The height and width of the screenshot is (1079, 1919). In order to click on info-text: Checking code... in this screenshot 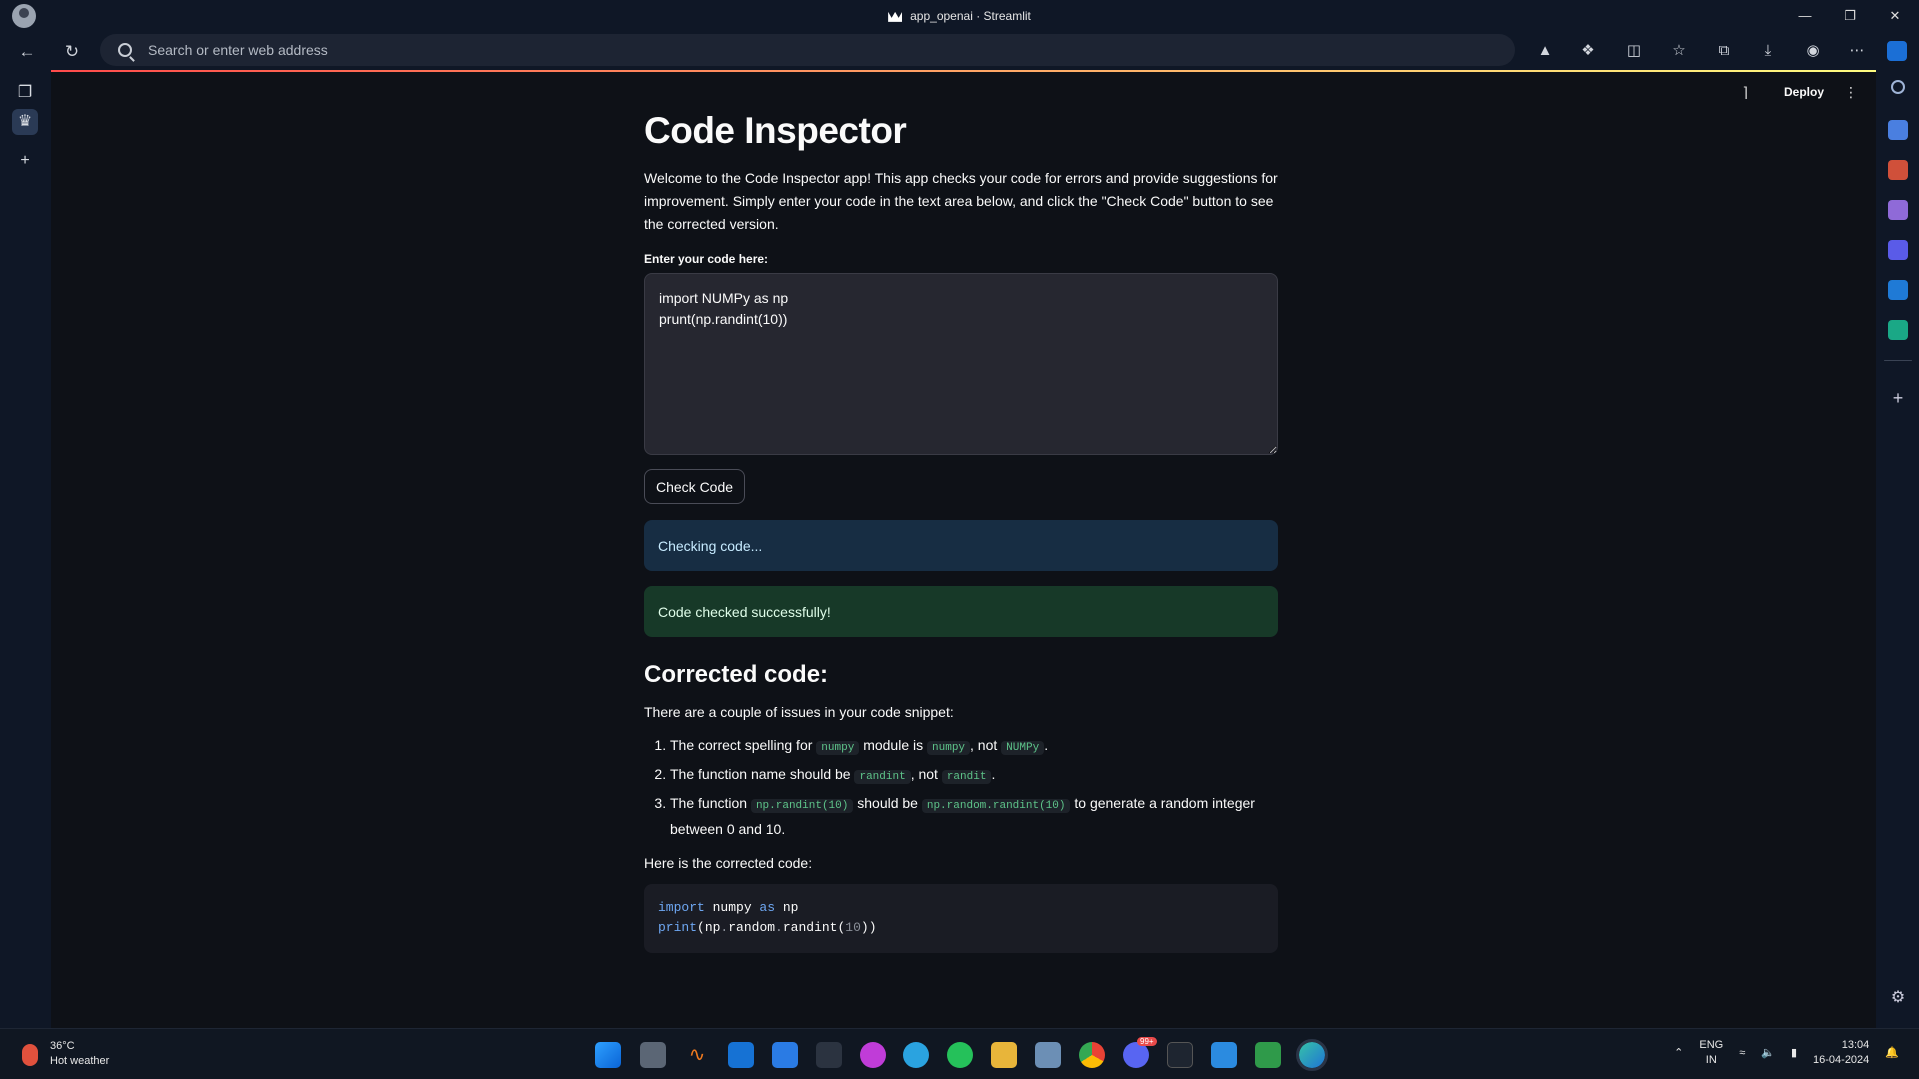, I will do `click(710, 545)`.